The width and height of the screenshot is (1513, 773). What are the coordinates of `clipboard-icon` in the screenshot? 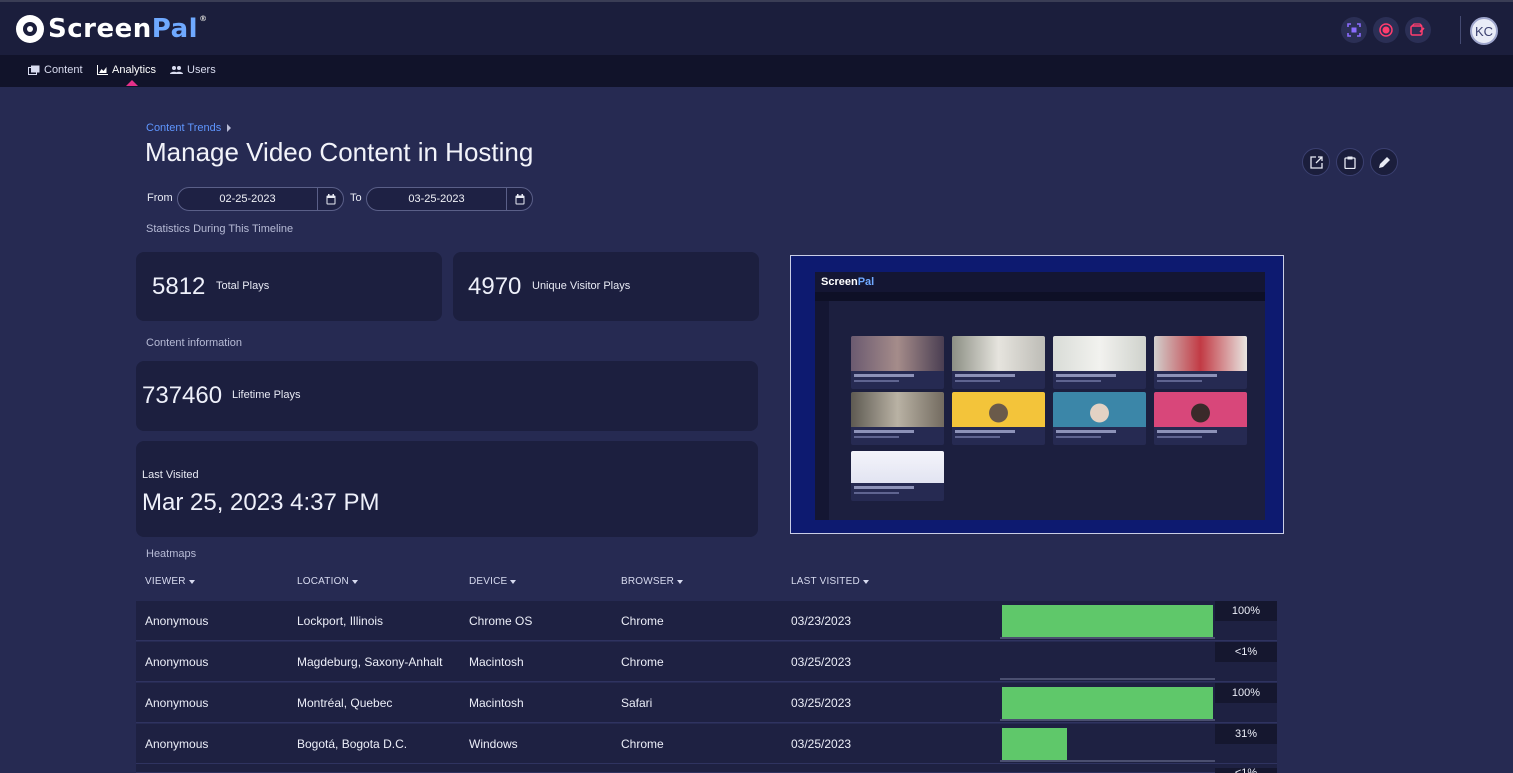 It's located at (1350, 162).